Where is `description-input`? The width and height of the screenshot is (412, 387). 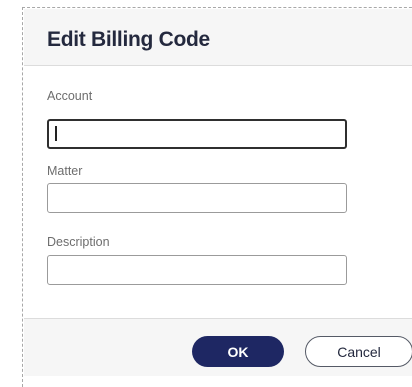 description-input is located at coordinates (197, 270).